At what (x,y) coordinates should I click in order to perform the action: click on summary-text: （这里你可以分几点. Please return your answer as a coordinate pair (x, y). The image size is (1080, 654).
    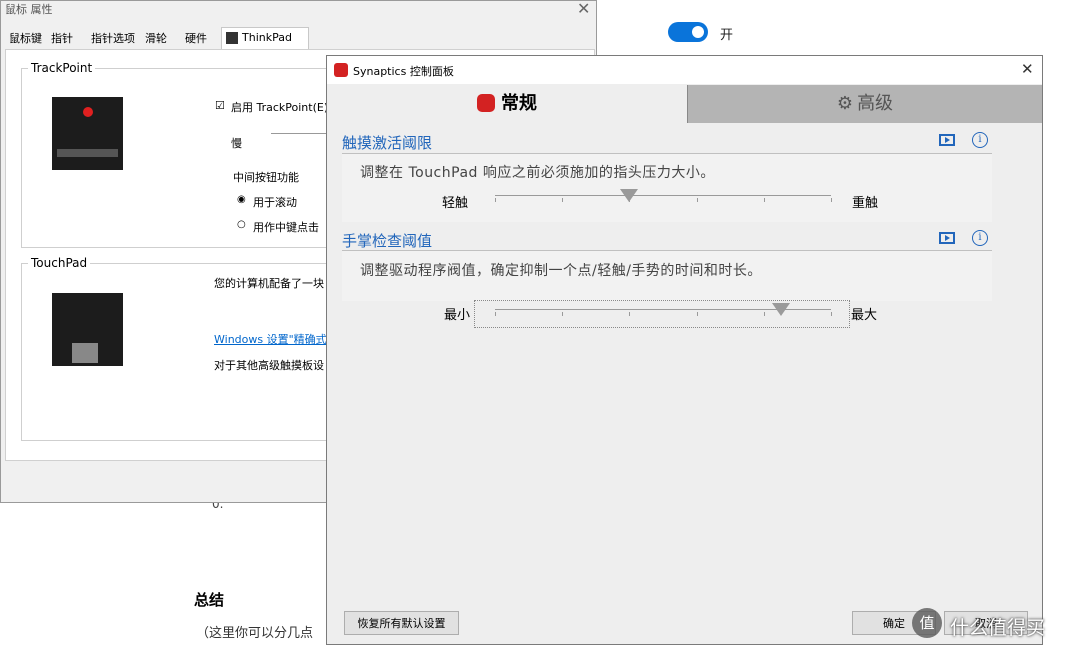
    Looking at the image, I should click on (255, 633).